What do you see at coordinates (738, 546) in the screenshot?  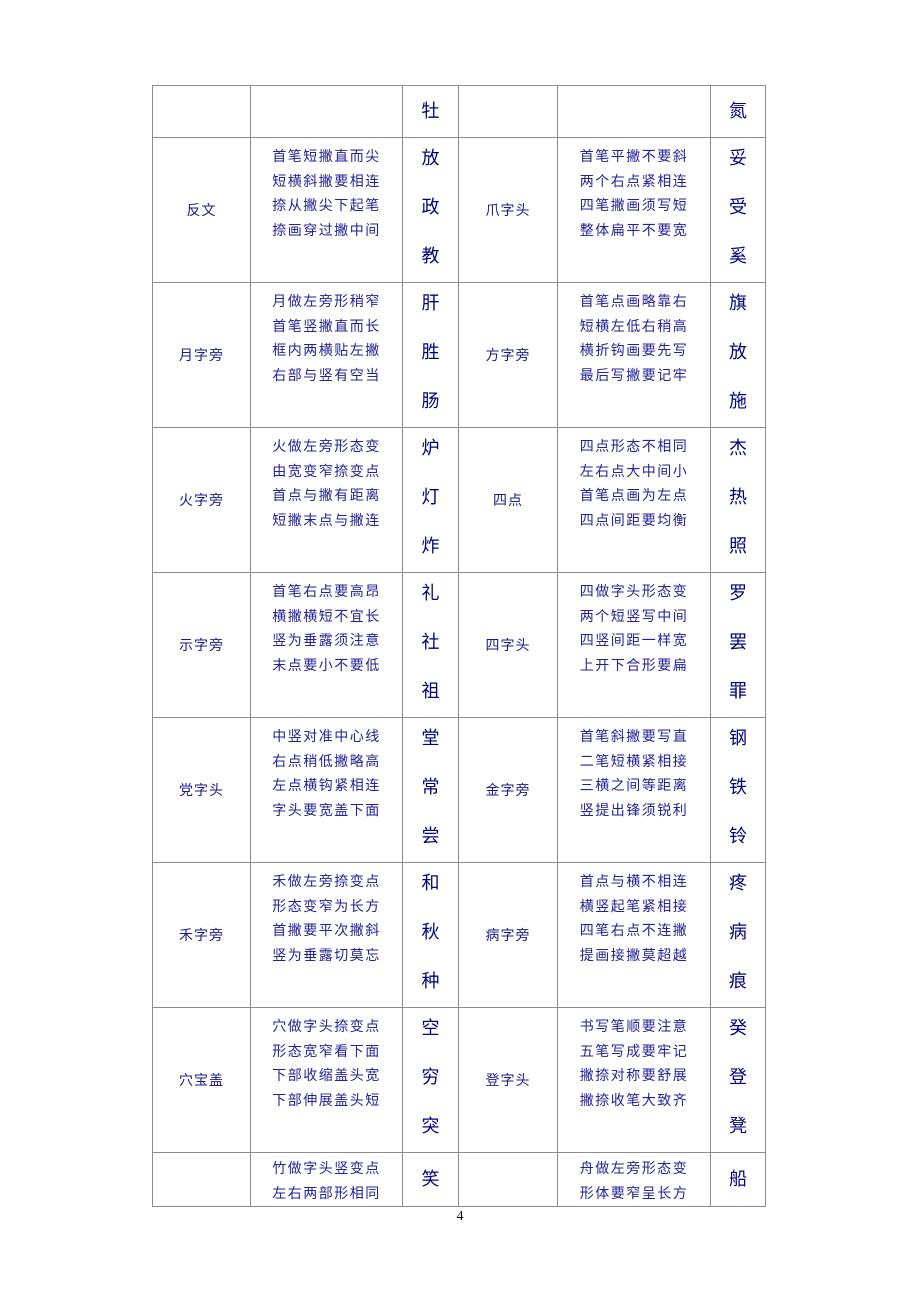 I see `example-char: 照` at bounding box center [738, 546].